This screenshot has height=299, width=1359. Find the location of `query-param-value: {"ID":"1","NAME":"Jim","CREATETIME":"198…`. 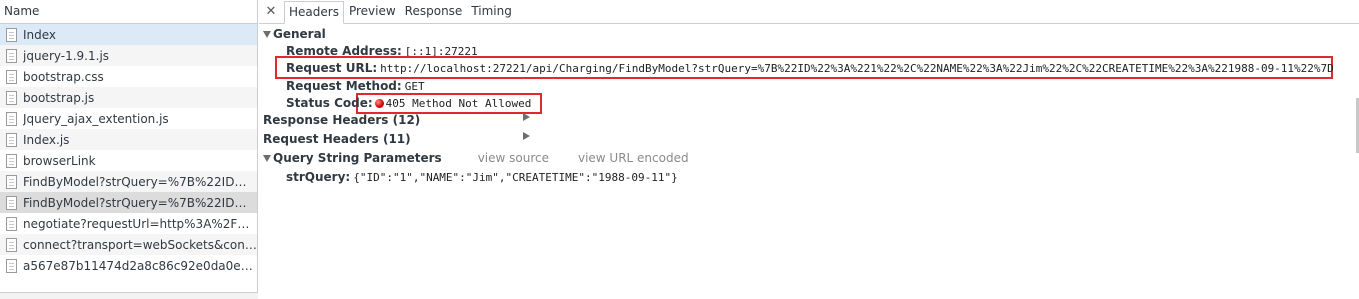

query-param-value: {"ID":"1","NAME":"Jim","CREATETIME":"198… is located at coordinates (515, 177).